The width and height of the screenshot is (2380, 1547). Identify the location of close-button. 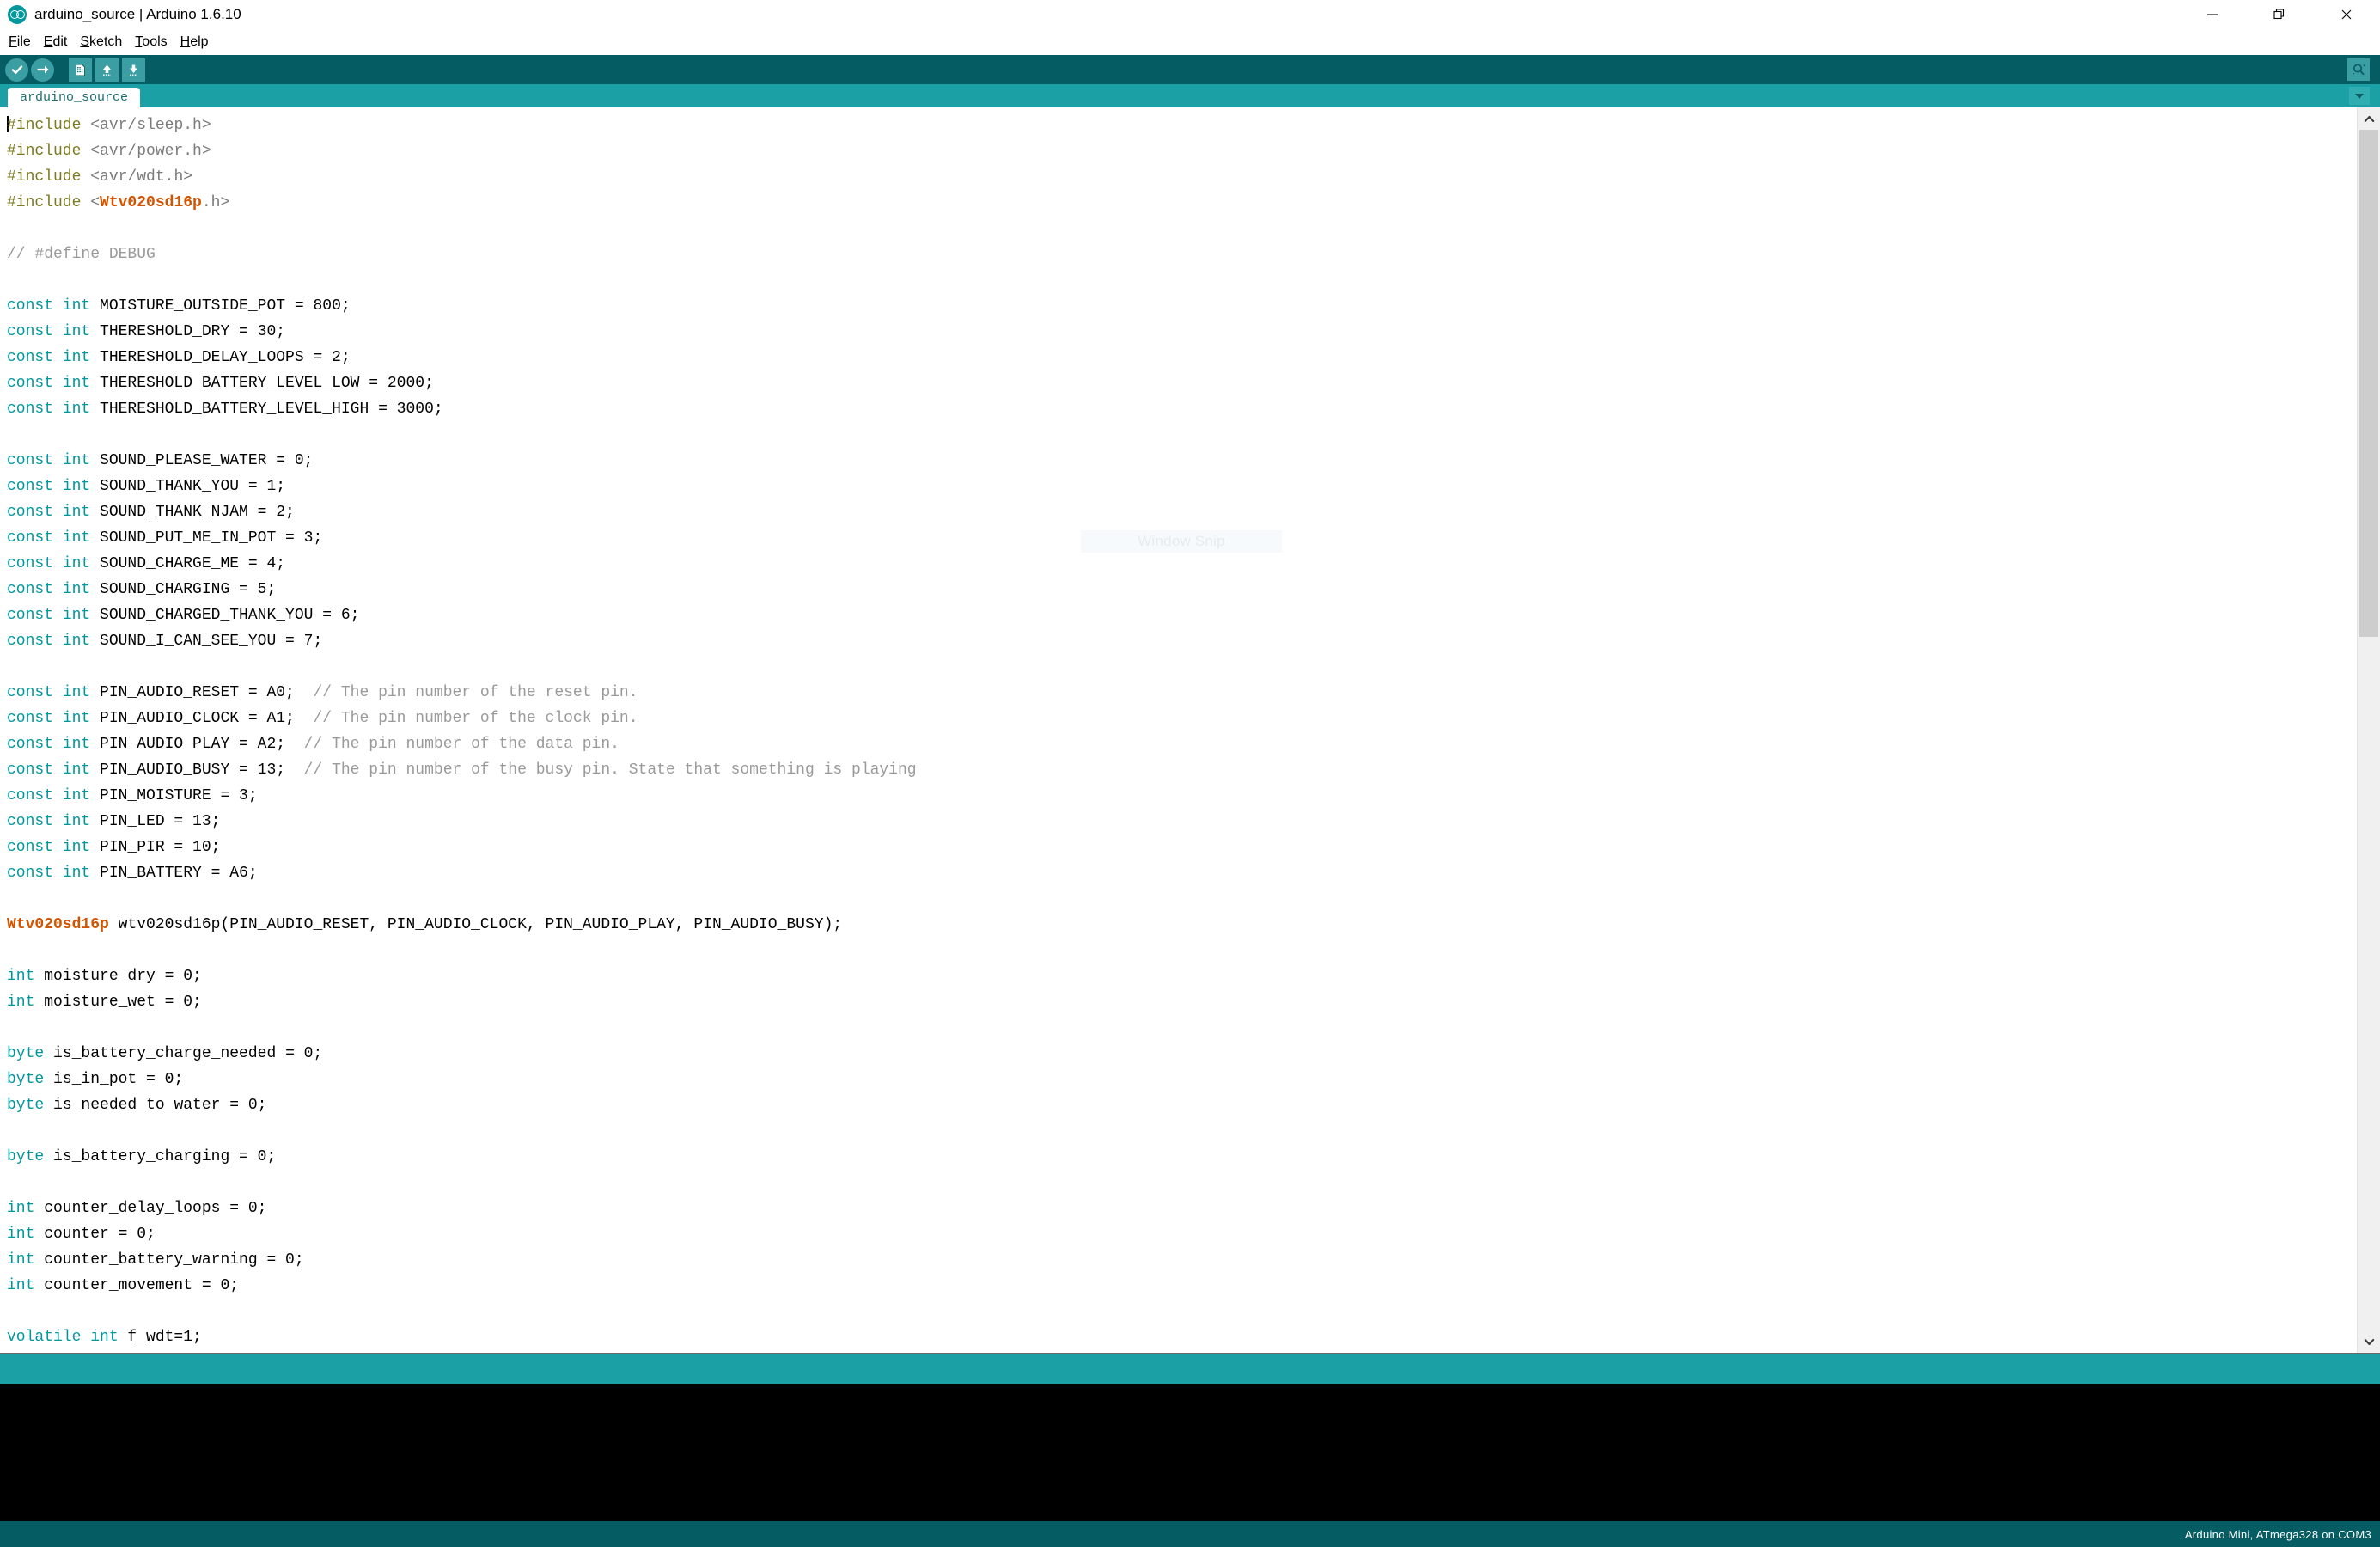
(2346, 14).